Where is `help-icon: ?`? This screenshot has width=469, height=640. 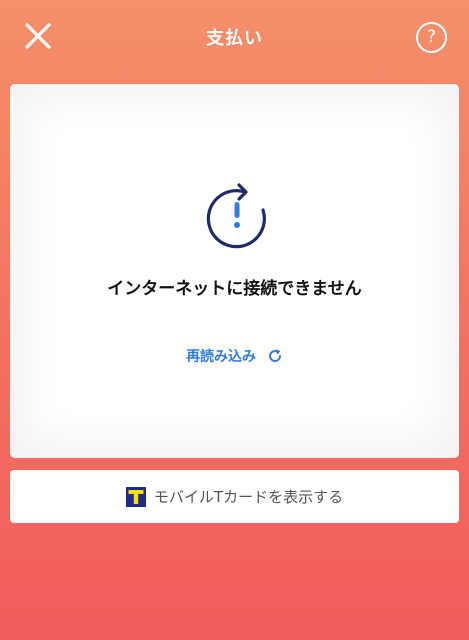 help-icon: ? is located at coordinates (431, 37).